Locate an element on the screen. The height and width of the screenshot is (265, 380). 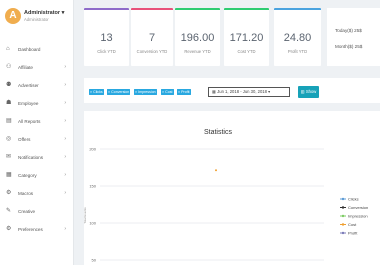
sidebar-item-affiliate: ⚇ Affiliate › is located at coordinates (37, 67).